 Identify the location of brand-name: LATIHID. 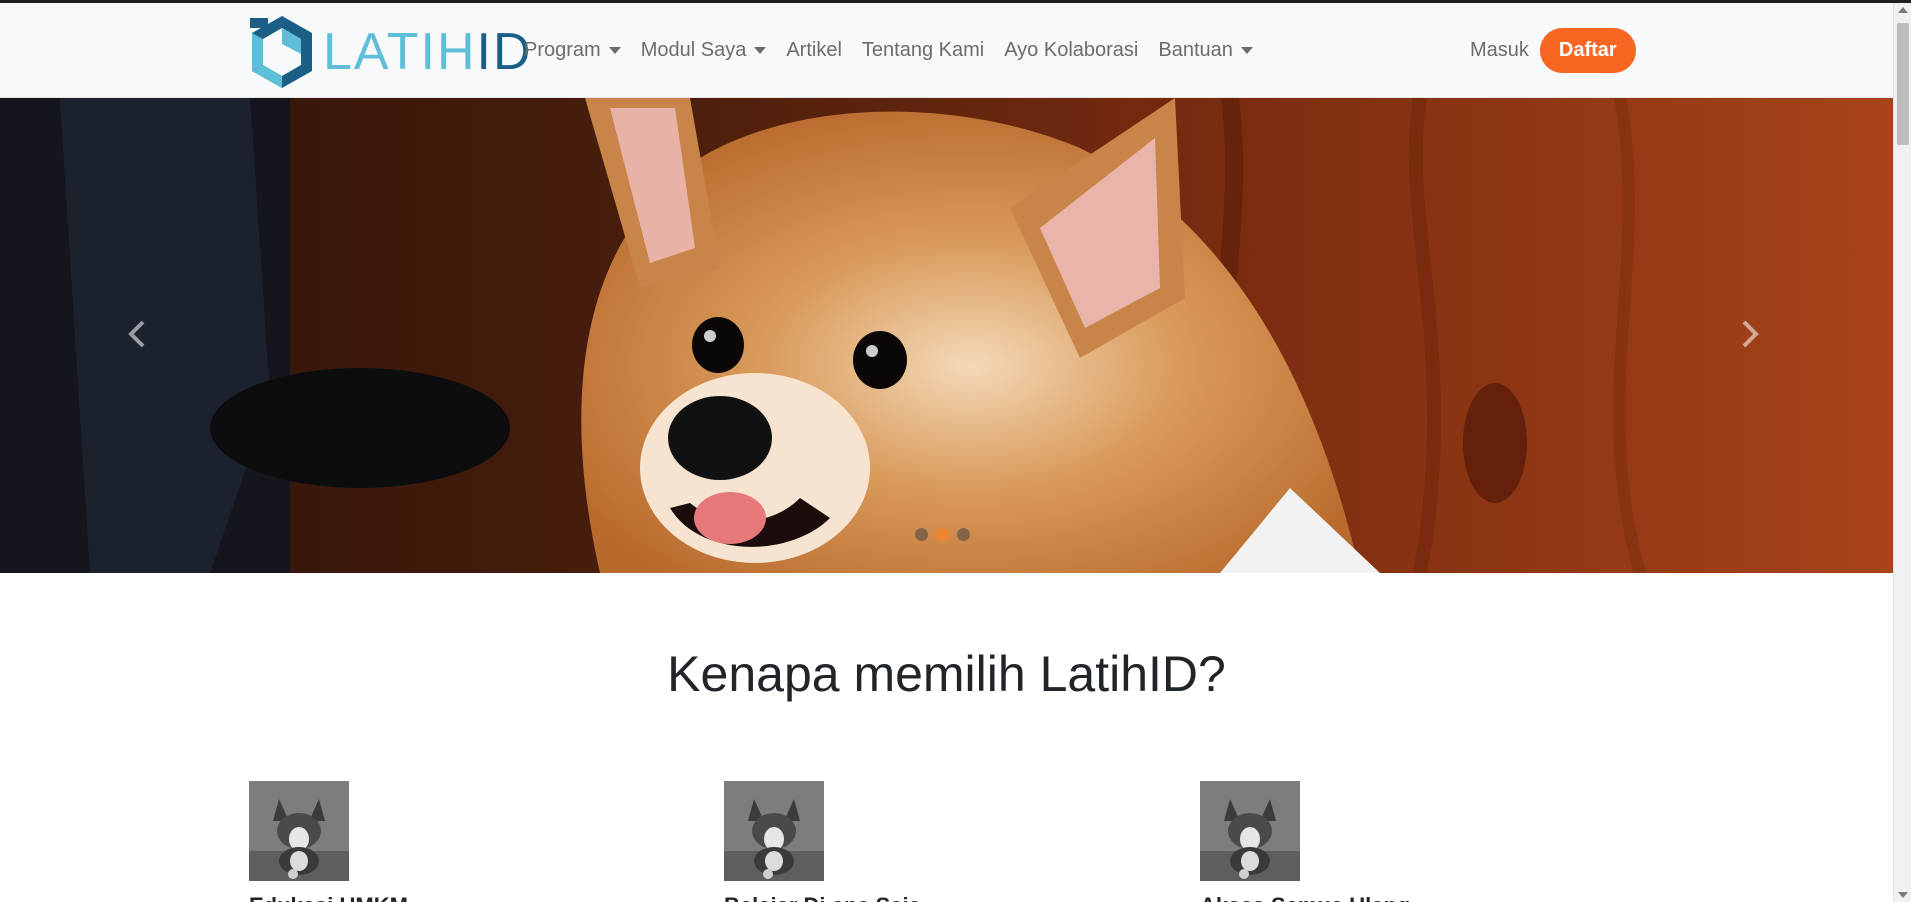
(428, 52).